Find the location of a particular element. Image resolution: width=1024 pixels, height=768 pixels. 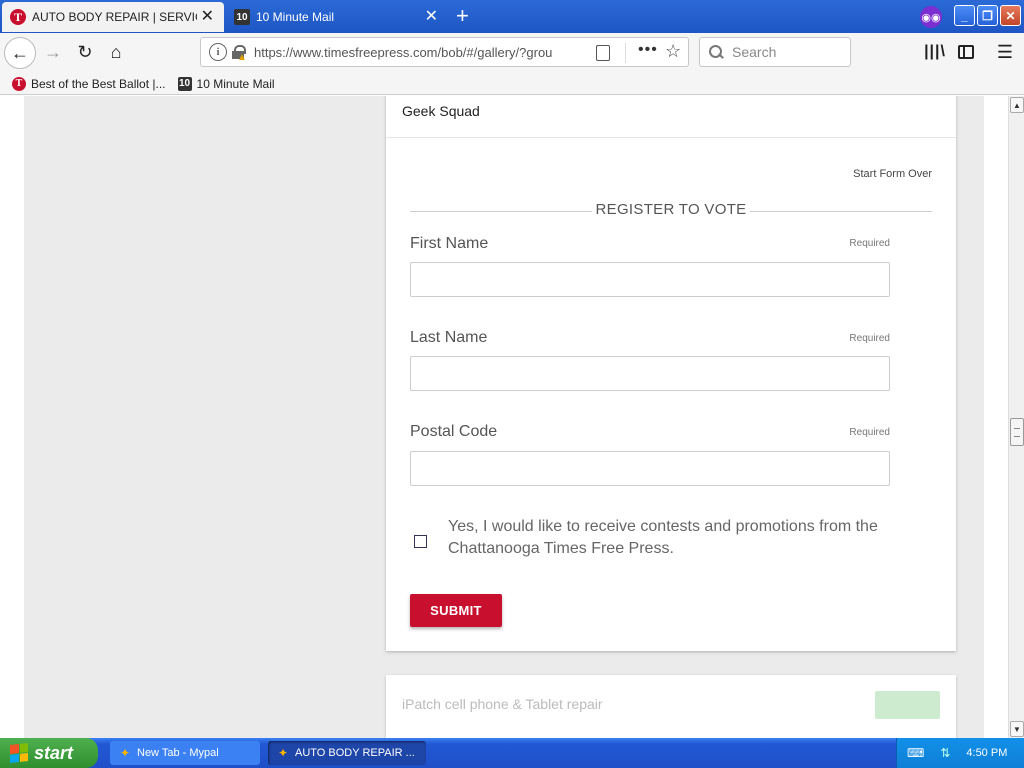

bookmark-10-minute-mail: 10 10 Minute Mail is located at coordinates (226, 83).